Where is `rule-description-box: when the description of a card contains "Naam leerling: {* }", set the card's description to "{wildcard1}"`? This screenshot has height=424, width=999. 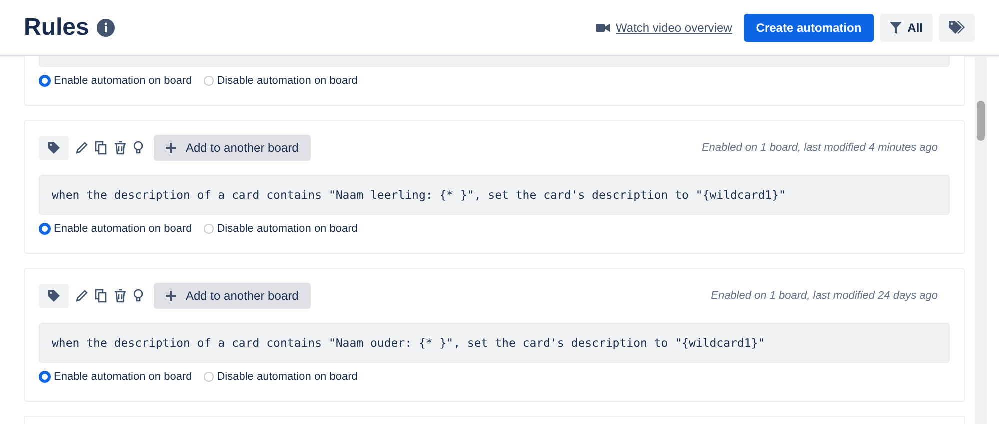
rule-description-box: when the description of a card contains "Naam leerling: {* }", set the card's description to "{wildcard1}" is located at coordinates (494, 195).